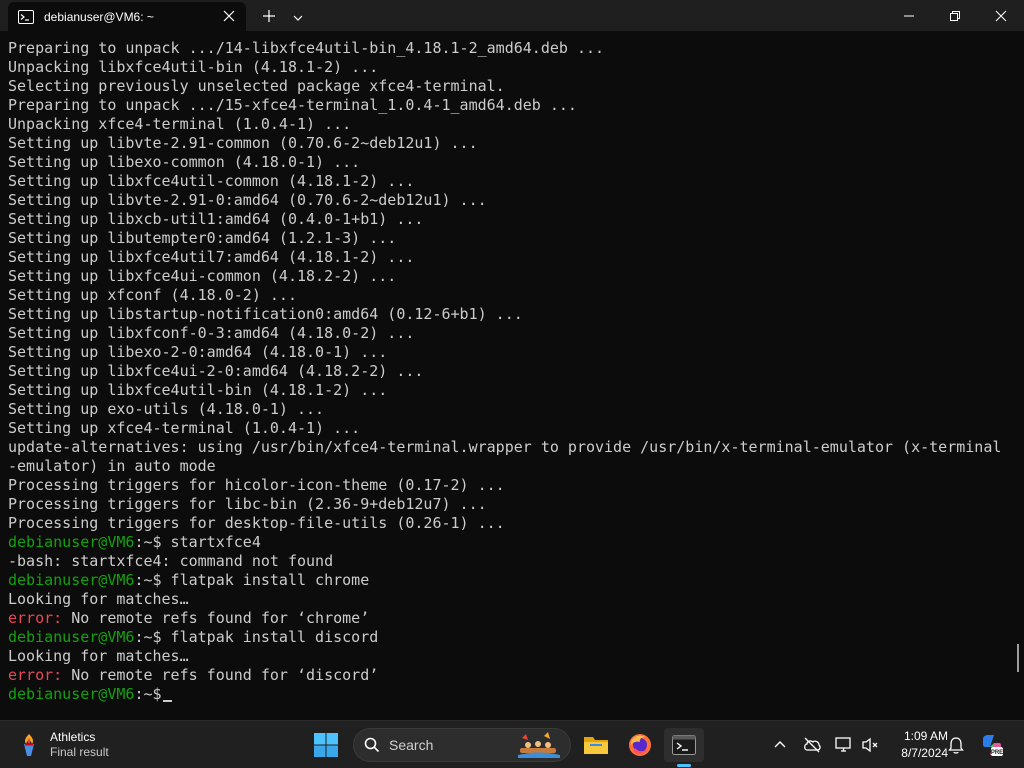  I want to click on chevron-up-icon, so click(780, 745).